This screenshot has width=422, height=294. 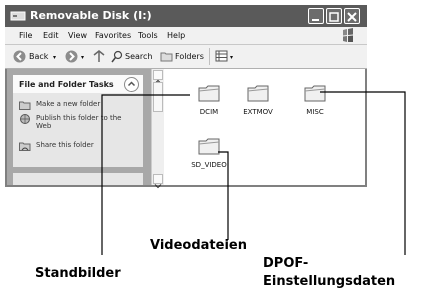 What do you see at coordinates (198, 245) in the screenshot?
I see `annotation-videodateien: Videodateien` at bounding box center [198, 245].